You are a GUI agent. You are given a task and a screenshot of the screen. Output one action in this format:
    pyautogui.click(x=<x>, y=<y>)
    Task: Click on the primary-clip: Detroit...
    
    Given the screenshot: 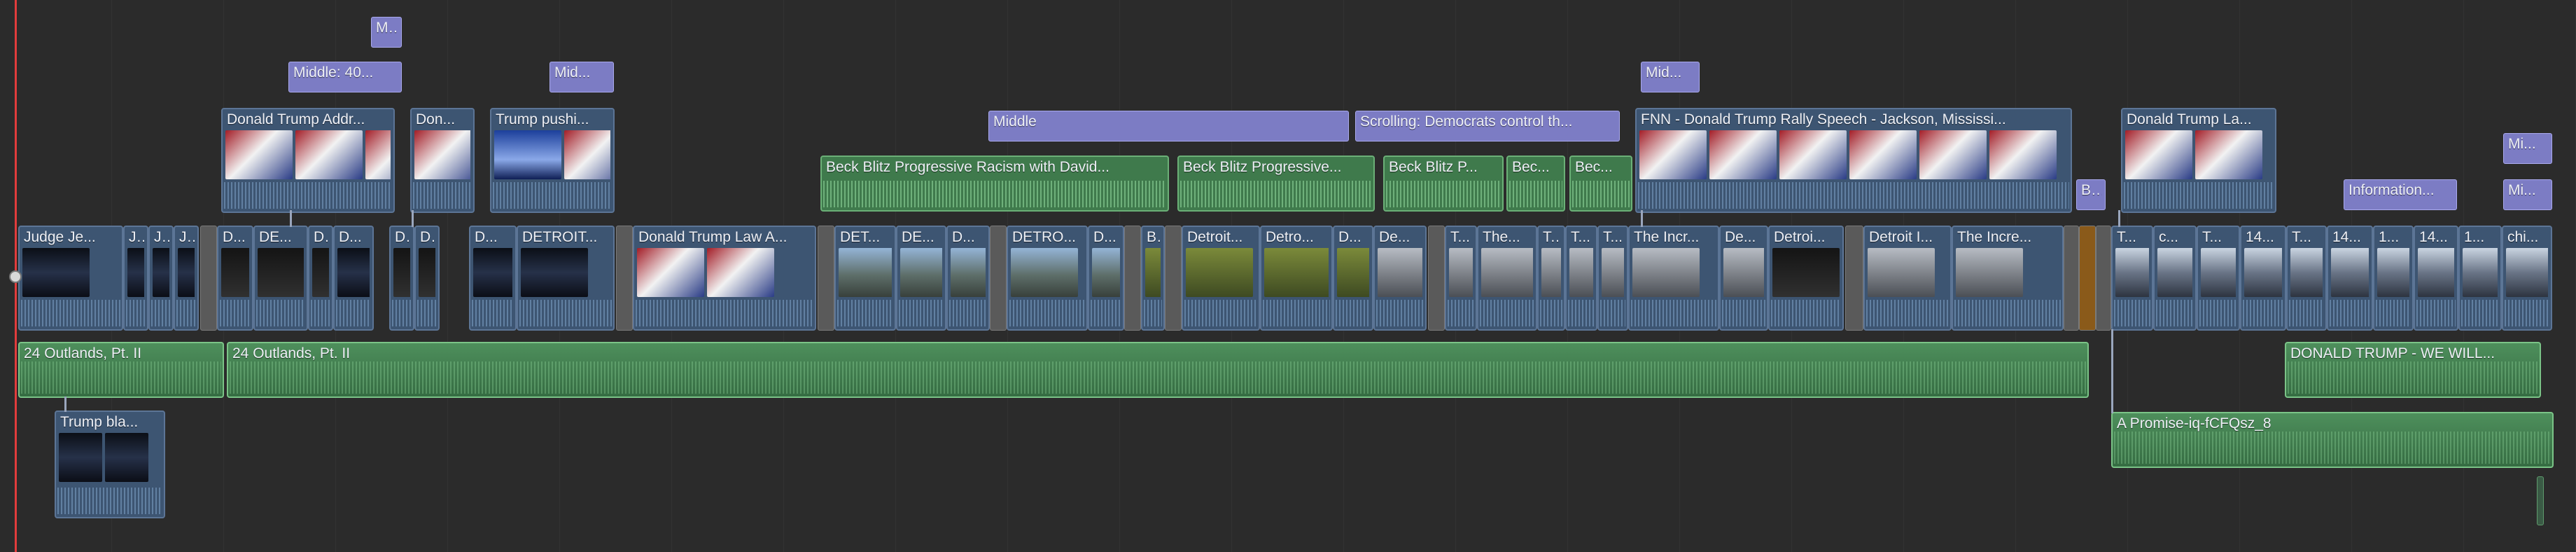 What is the action you would take?
    pyautogui.click(x=1221, y=278)
    